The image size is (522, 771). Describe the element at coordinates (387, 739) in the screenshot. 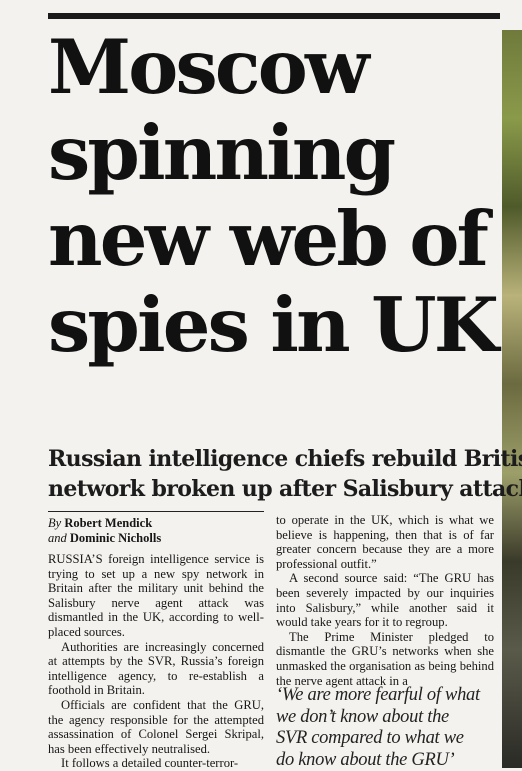

I see `pull-quote-line: SVR compared to what we` at that location.